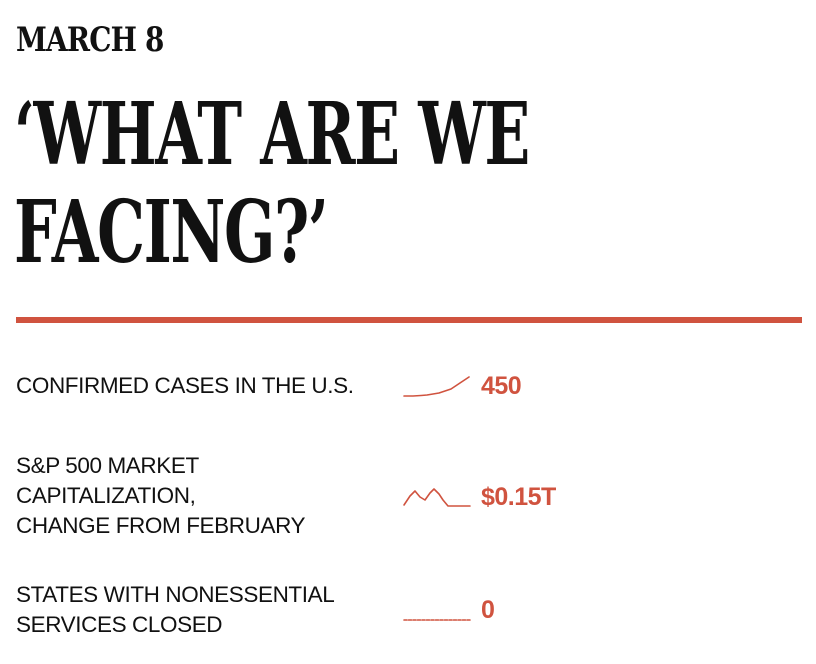 The image size is (816, 664). What do you see at coordinates (175, 594) in the screenshot?
I see `stat-label-line: STATES WITH NONESSENTIAL` at bounding box center [175, 594].